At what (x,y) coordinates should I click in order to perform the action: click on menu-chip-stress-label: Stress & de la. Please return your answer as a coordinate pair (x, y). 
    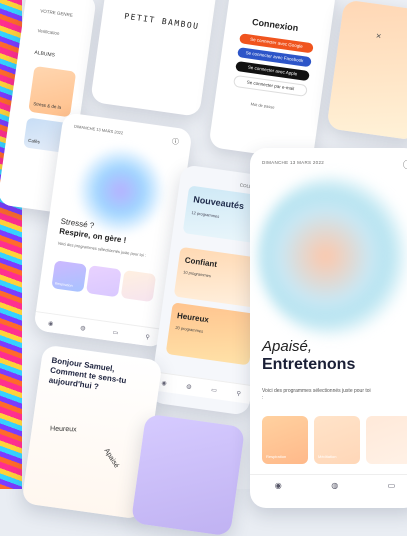
    Looking at the image, I should click on (47, 106).